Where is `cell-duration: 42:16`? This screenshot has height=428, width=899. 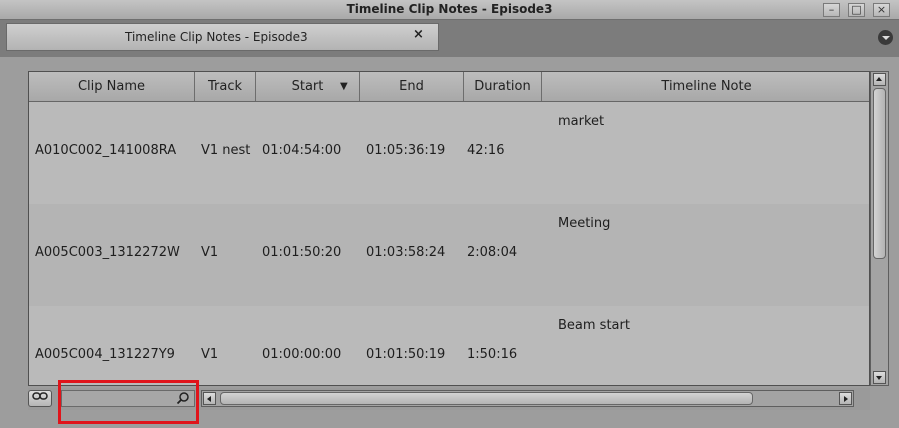
cell-duration: 42:16 is located at coordinates (486, 150).